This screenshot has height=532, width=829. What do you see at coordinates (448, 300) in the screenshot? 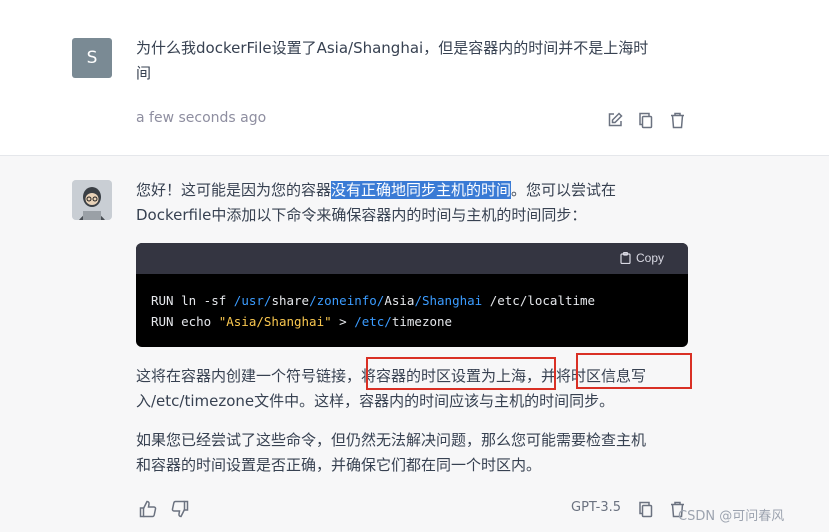
I see `code-token: /Shanghai` at bounding box center [448, 300].